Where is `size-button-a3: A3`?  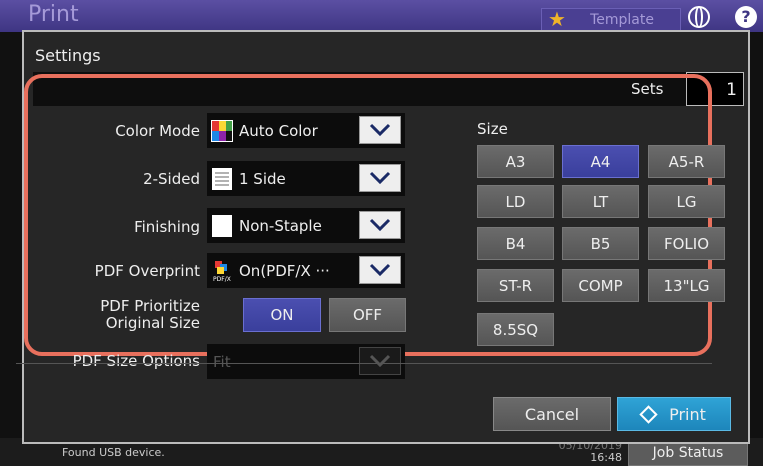
size-button-a3: A3 is located at coordinates (515, 161).